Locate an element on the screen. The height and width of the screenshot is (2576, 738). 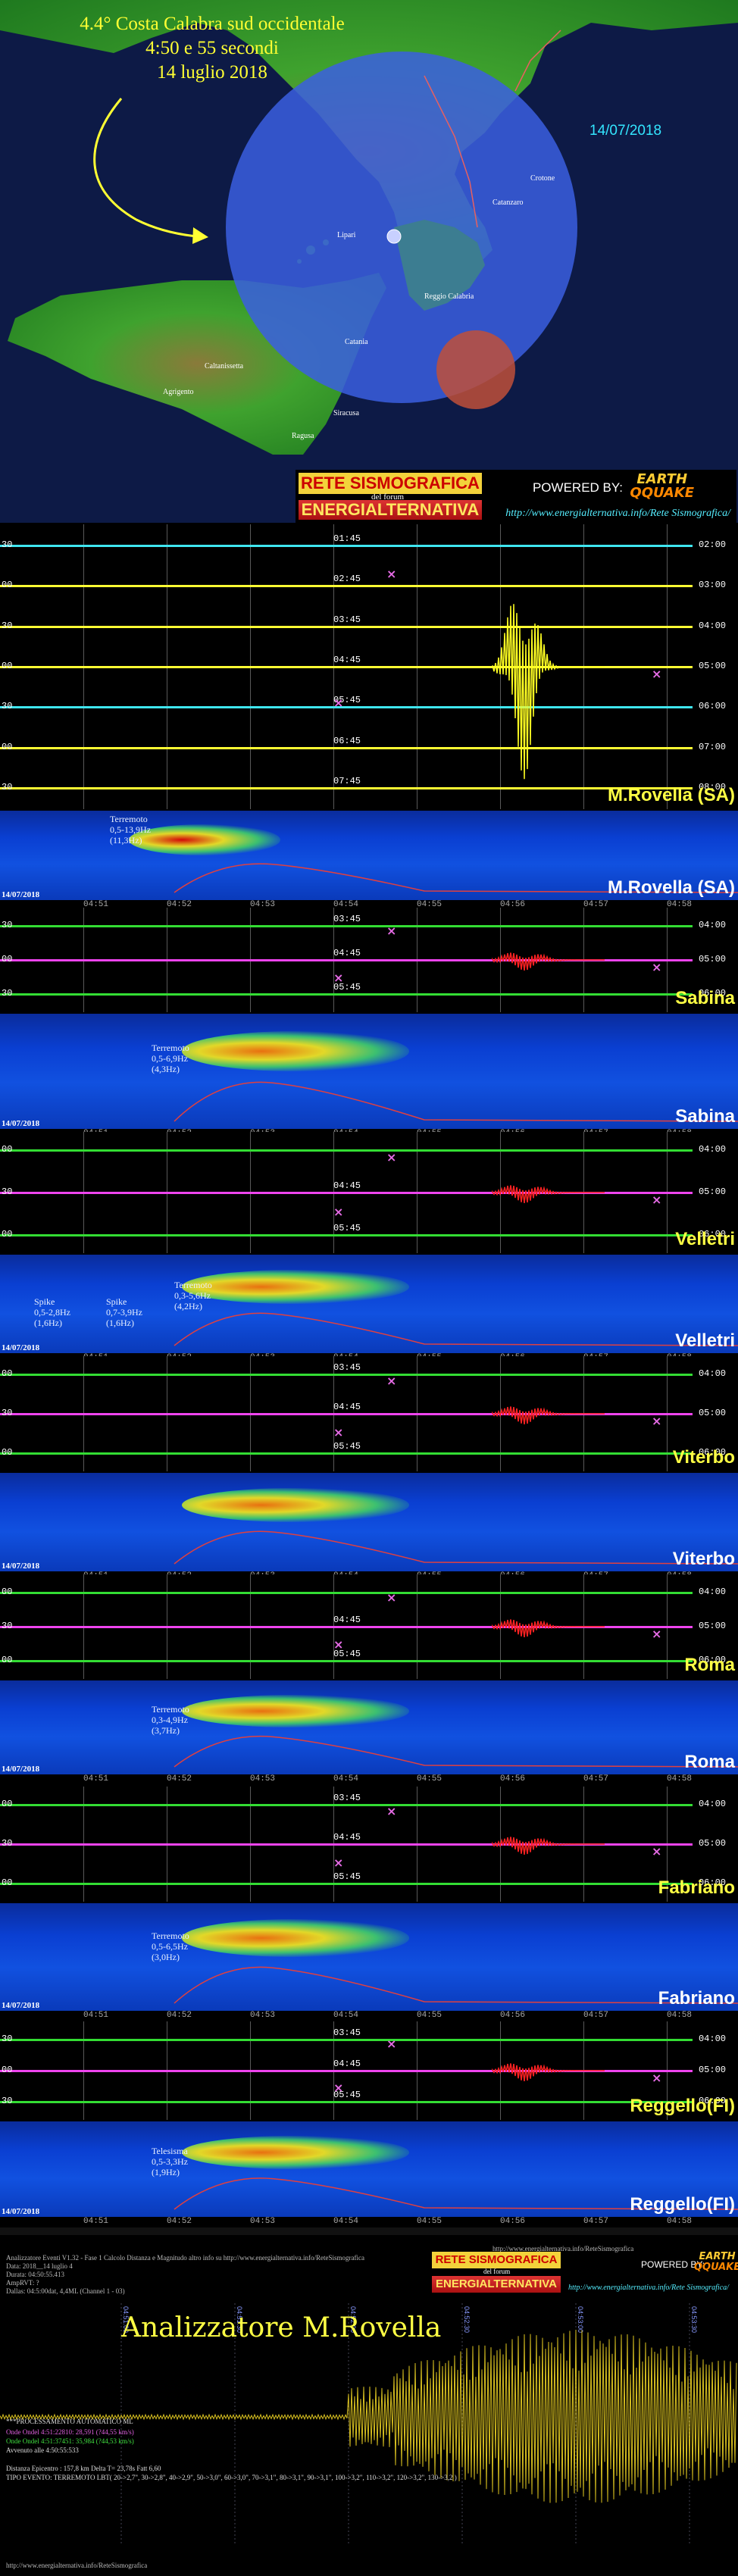
epicenter-marker is located at coordinates (475, 369).